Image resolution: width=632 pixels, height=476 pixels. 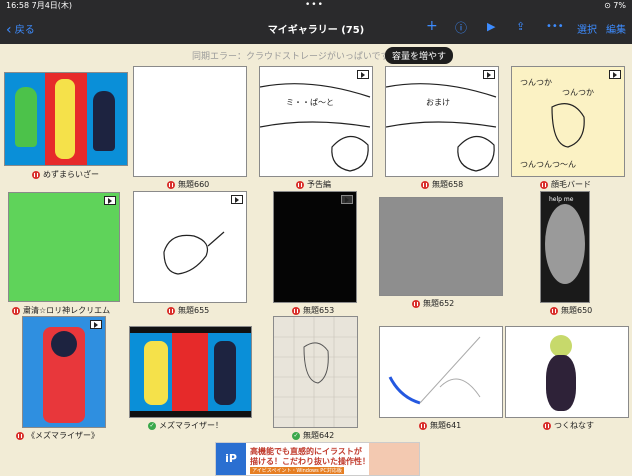 I want to click on ad-line-3: アイビスペイント・Windows PC対応版, so click(x=297, y=470).